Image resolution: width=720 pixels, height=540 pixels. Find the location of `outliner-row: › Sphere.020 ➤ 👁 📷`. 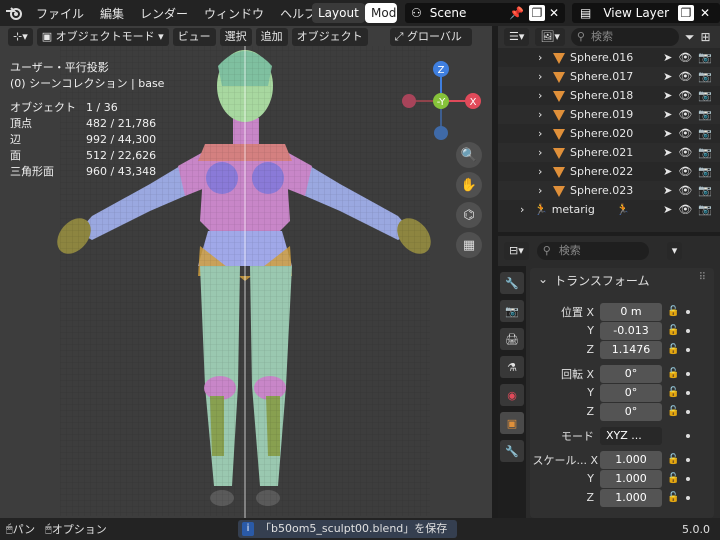

outliner-row: › Sphere.020 ➤ 👁 📷 is located at coordinates (609, 133).